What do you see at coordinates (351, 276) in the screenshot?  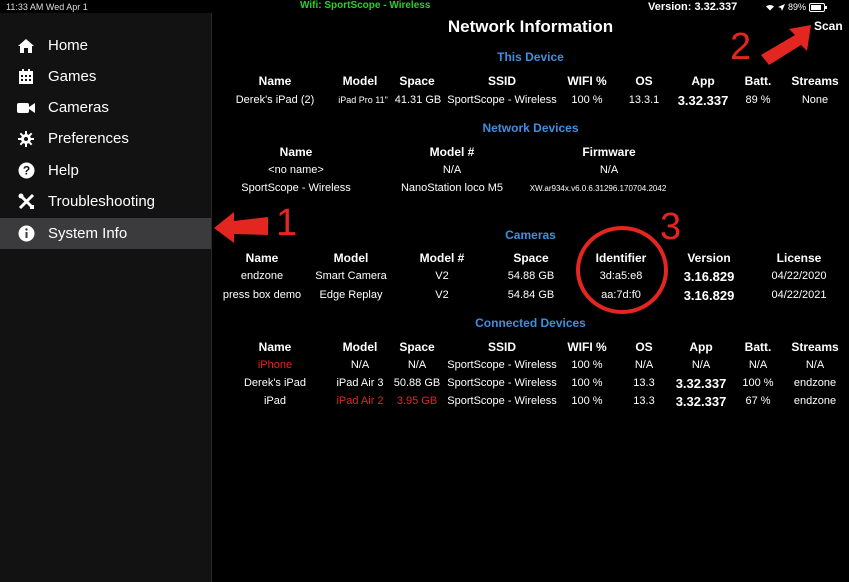 I see `table-cell: Smart Camera` at bounding box center [351, 276].